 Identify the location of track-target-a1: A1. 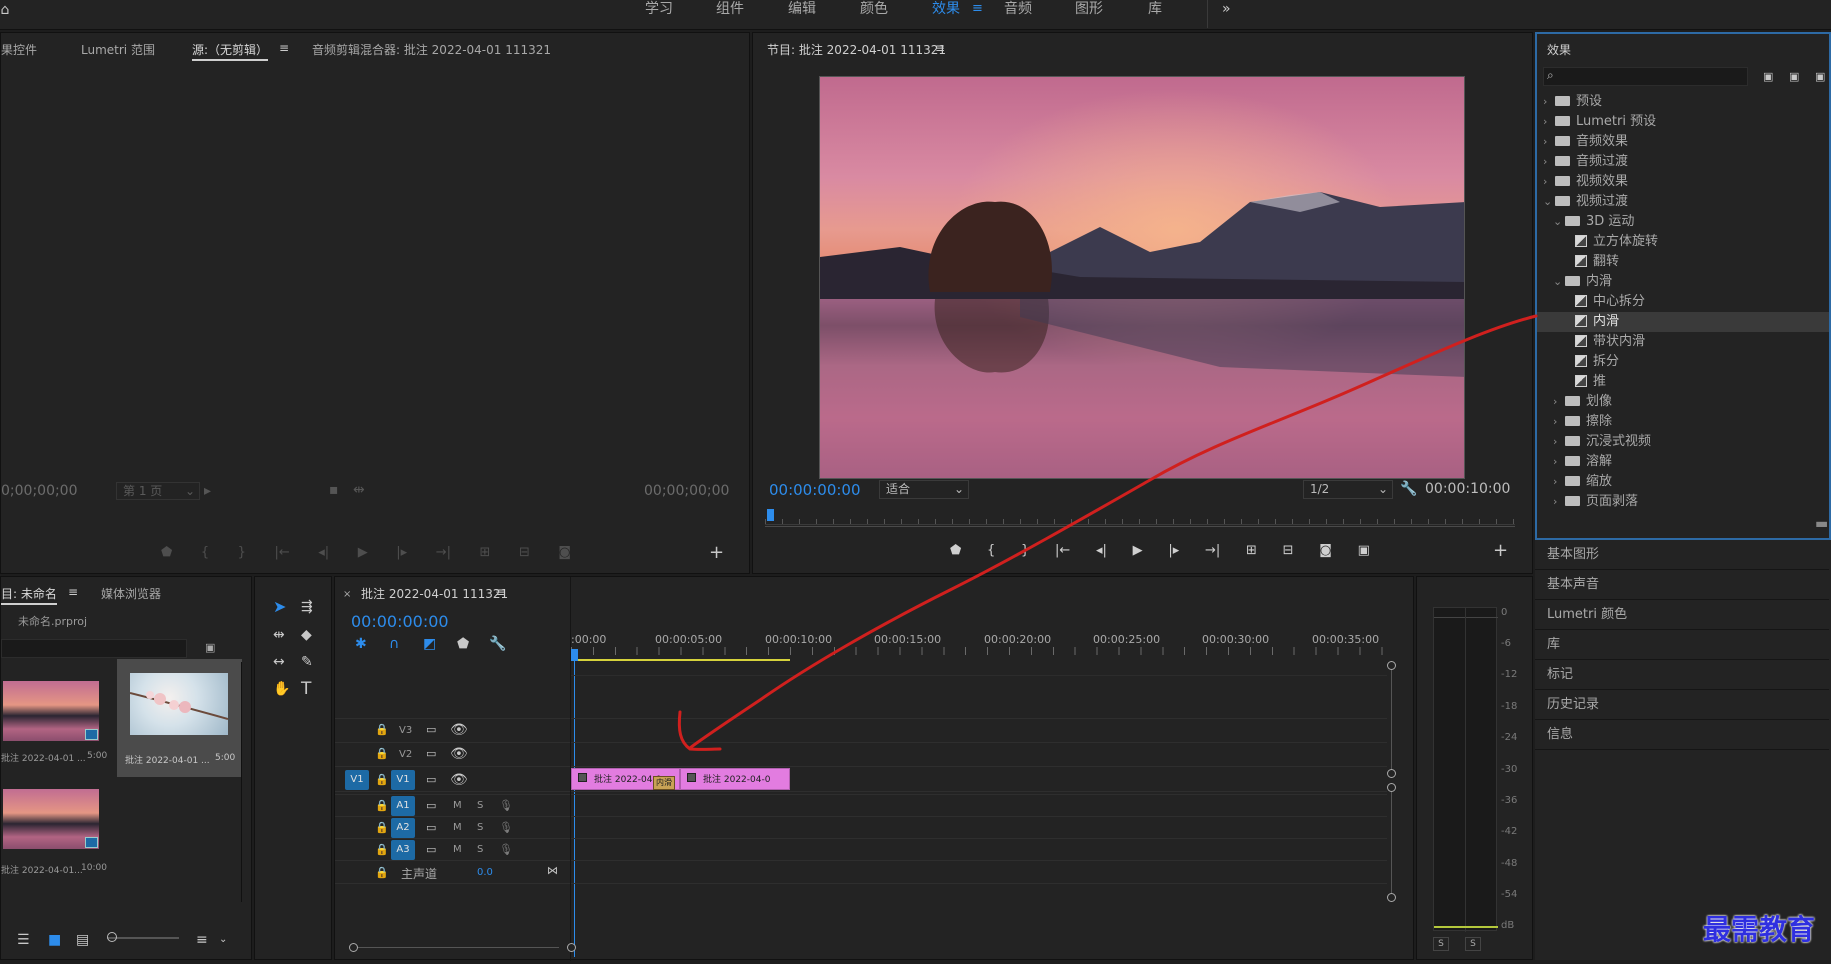
(403, 806).